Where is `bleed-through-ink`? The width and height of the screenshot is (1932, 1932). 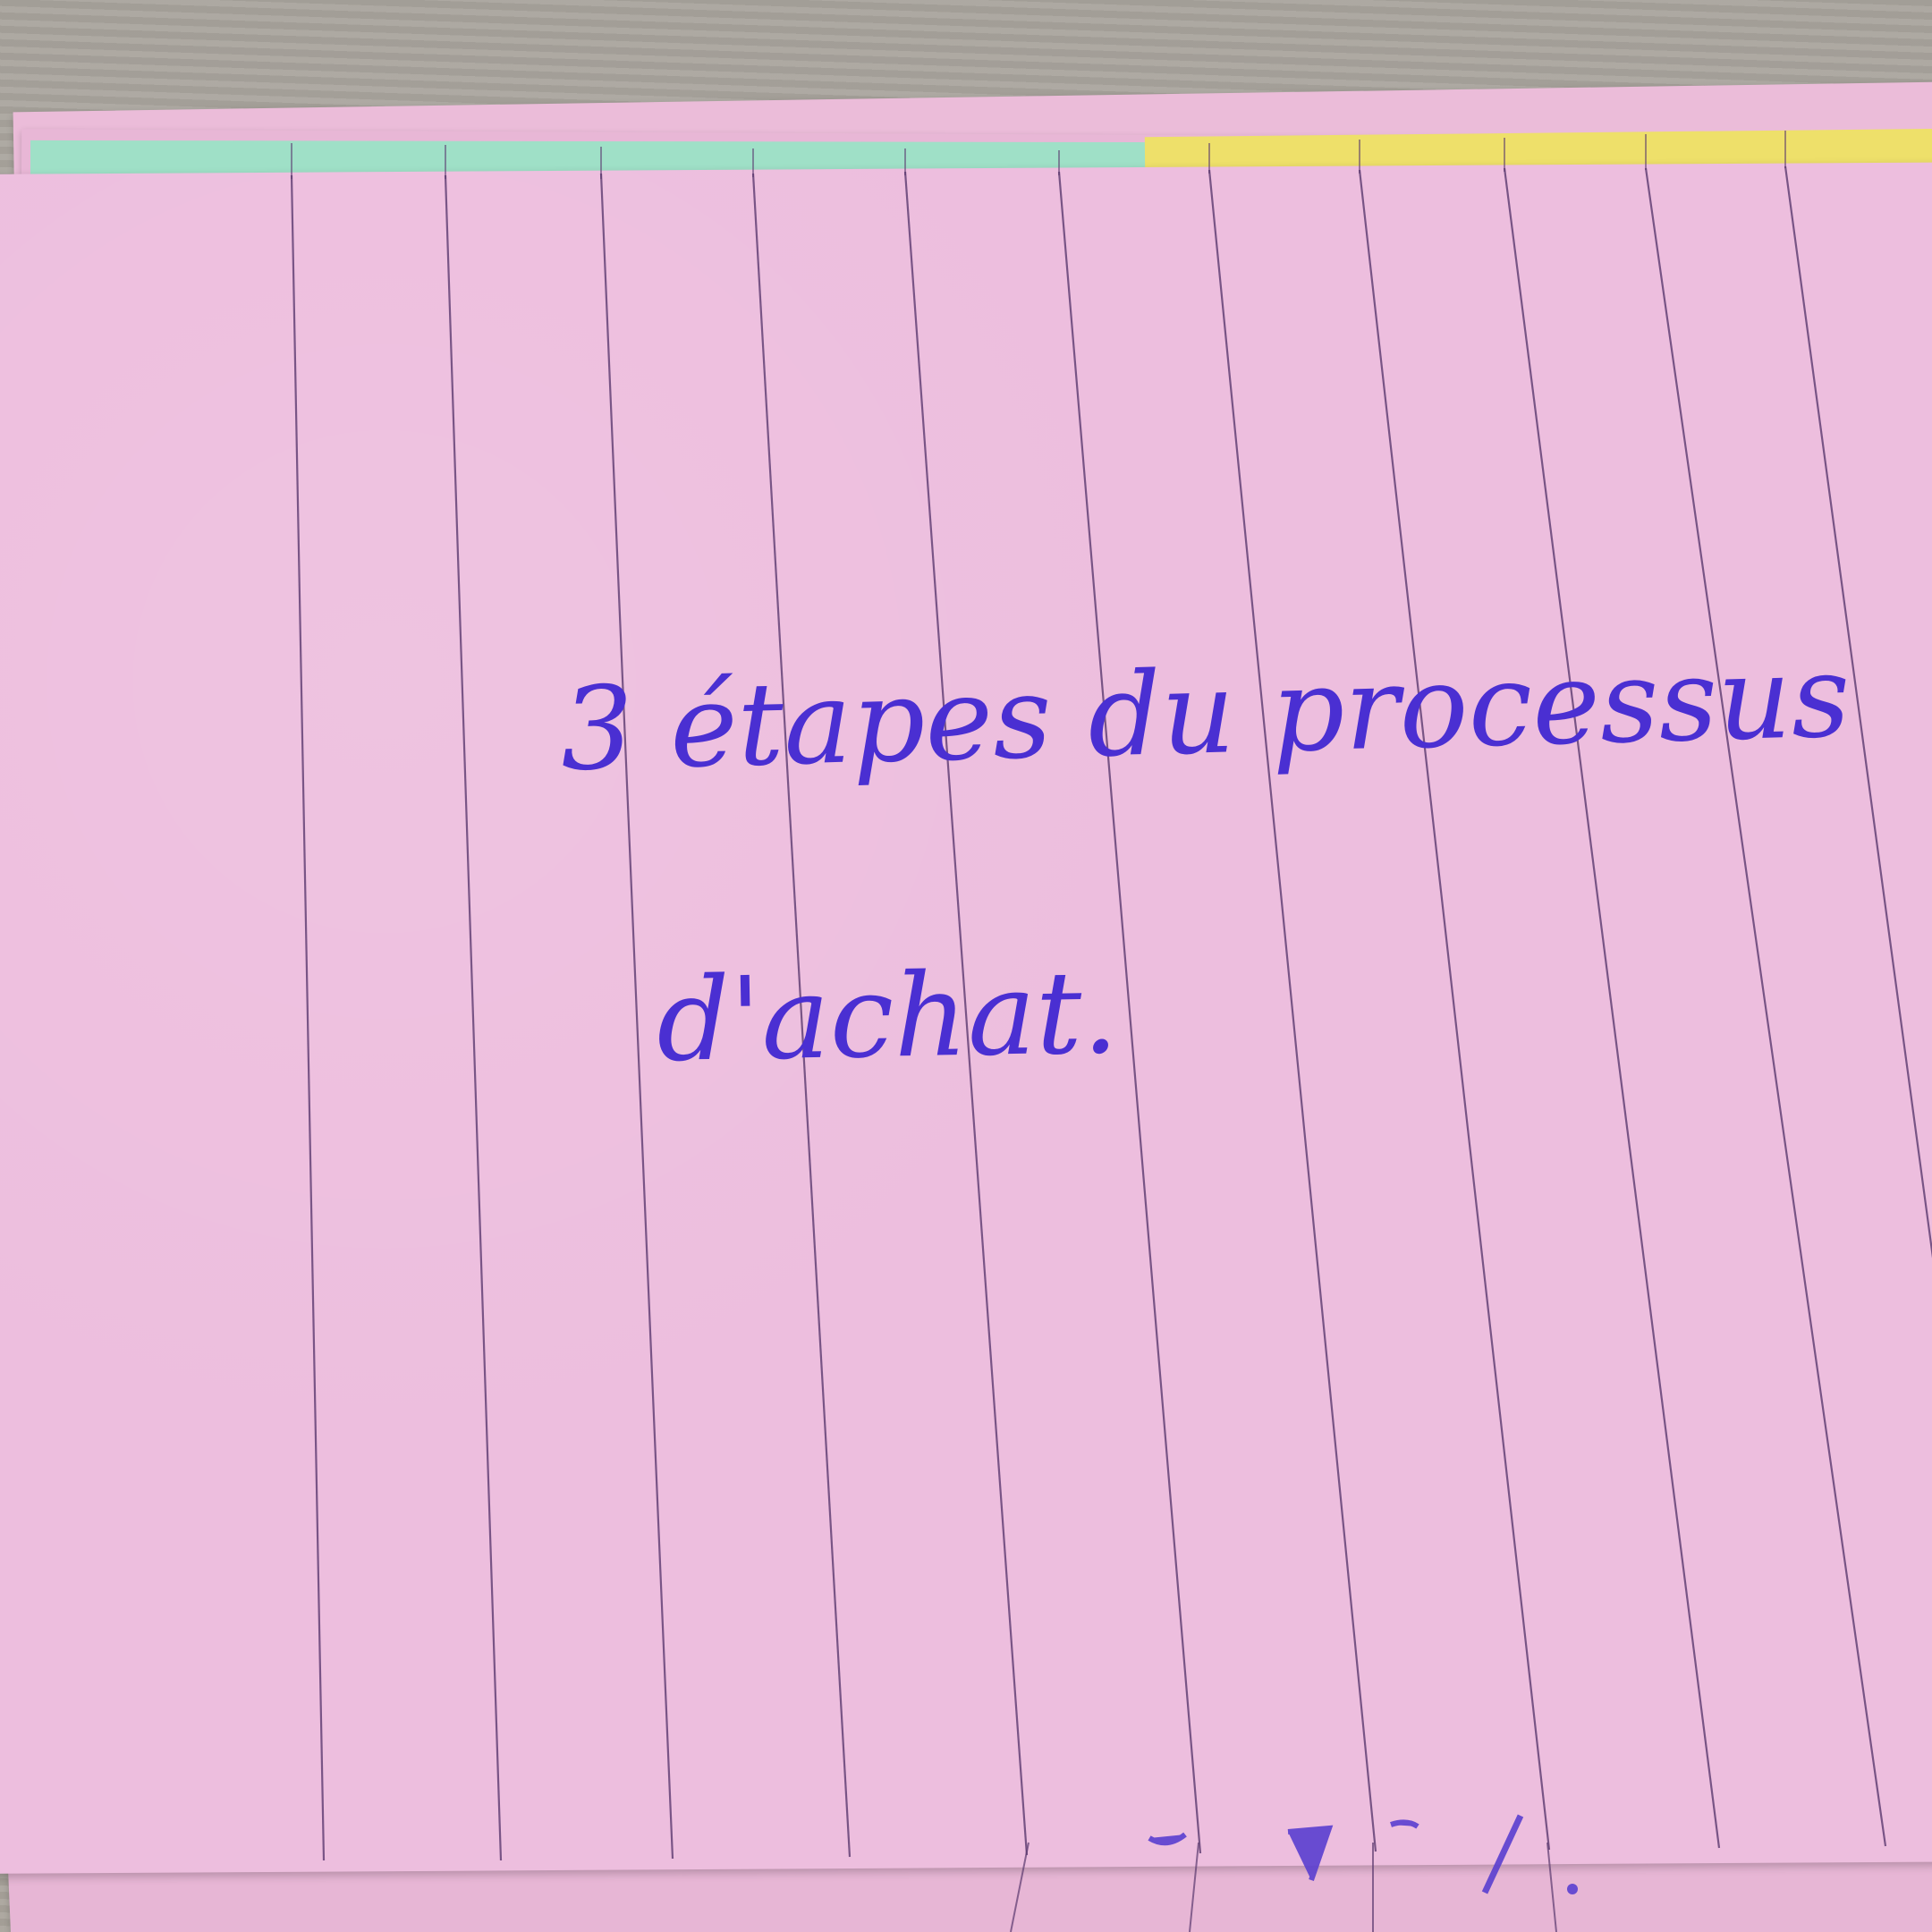
bleed-through-ink is located at coordinates (1363, 1854).